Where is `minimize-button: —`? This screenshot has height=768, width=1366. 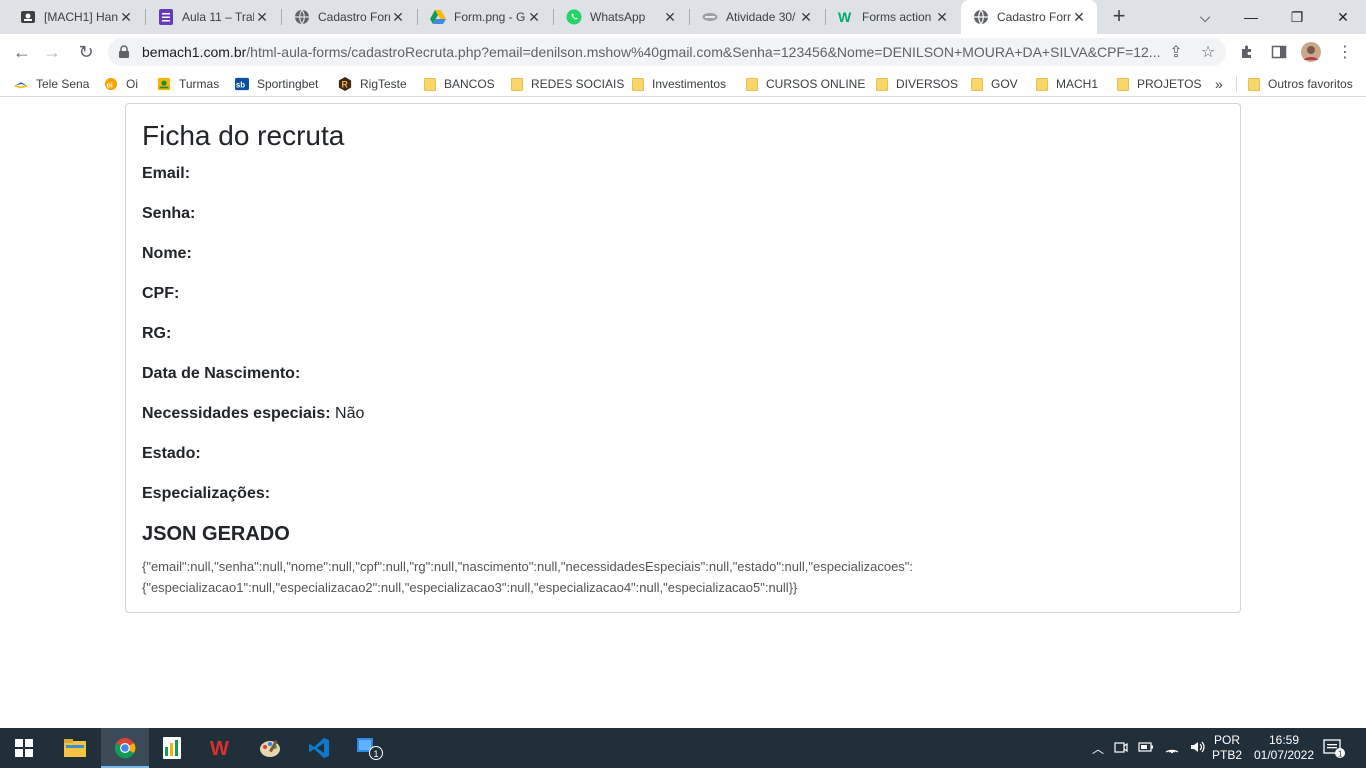
minimize-button: — is located at coordinates (1251, 17).